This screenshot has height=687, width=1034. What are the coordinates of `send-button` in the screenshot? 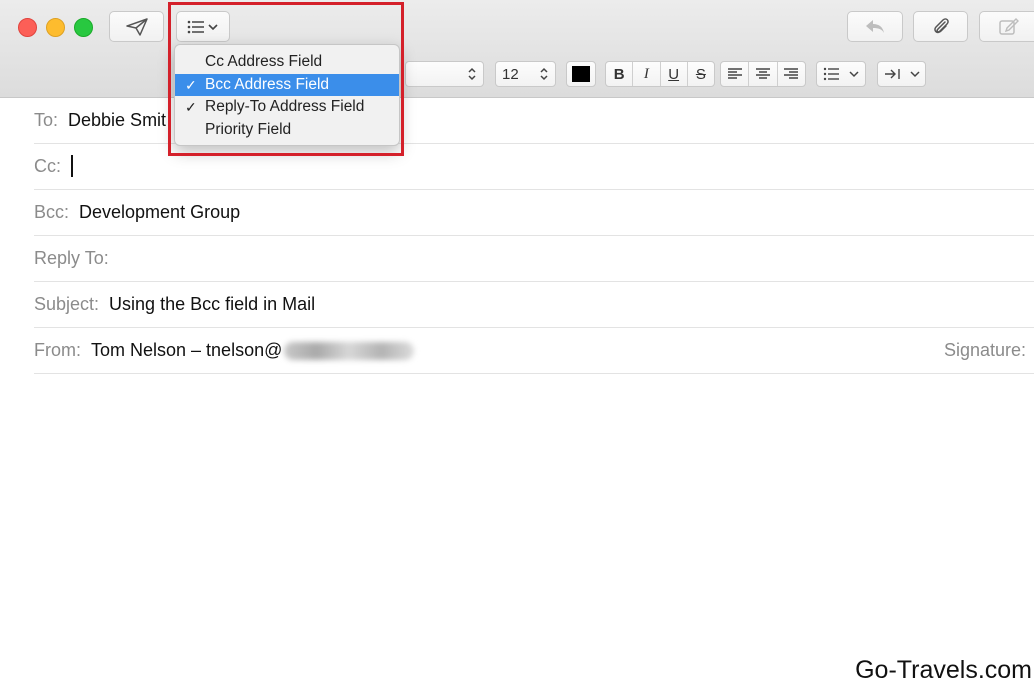 It's located at (136, 26).